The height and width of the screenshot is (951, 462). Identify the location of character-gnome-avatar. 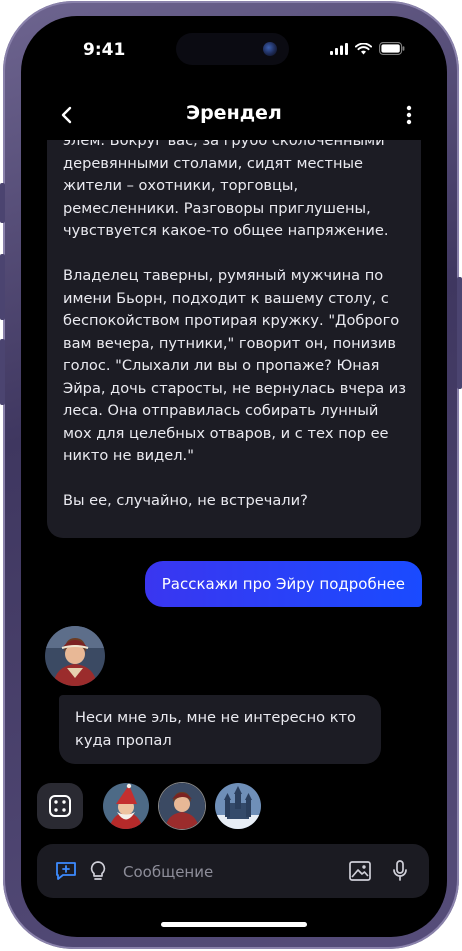
(126, 806).